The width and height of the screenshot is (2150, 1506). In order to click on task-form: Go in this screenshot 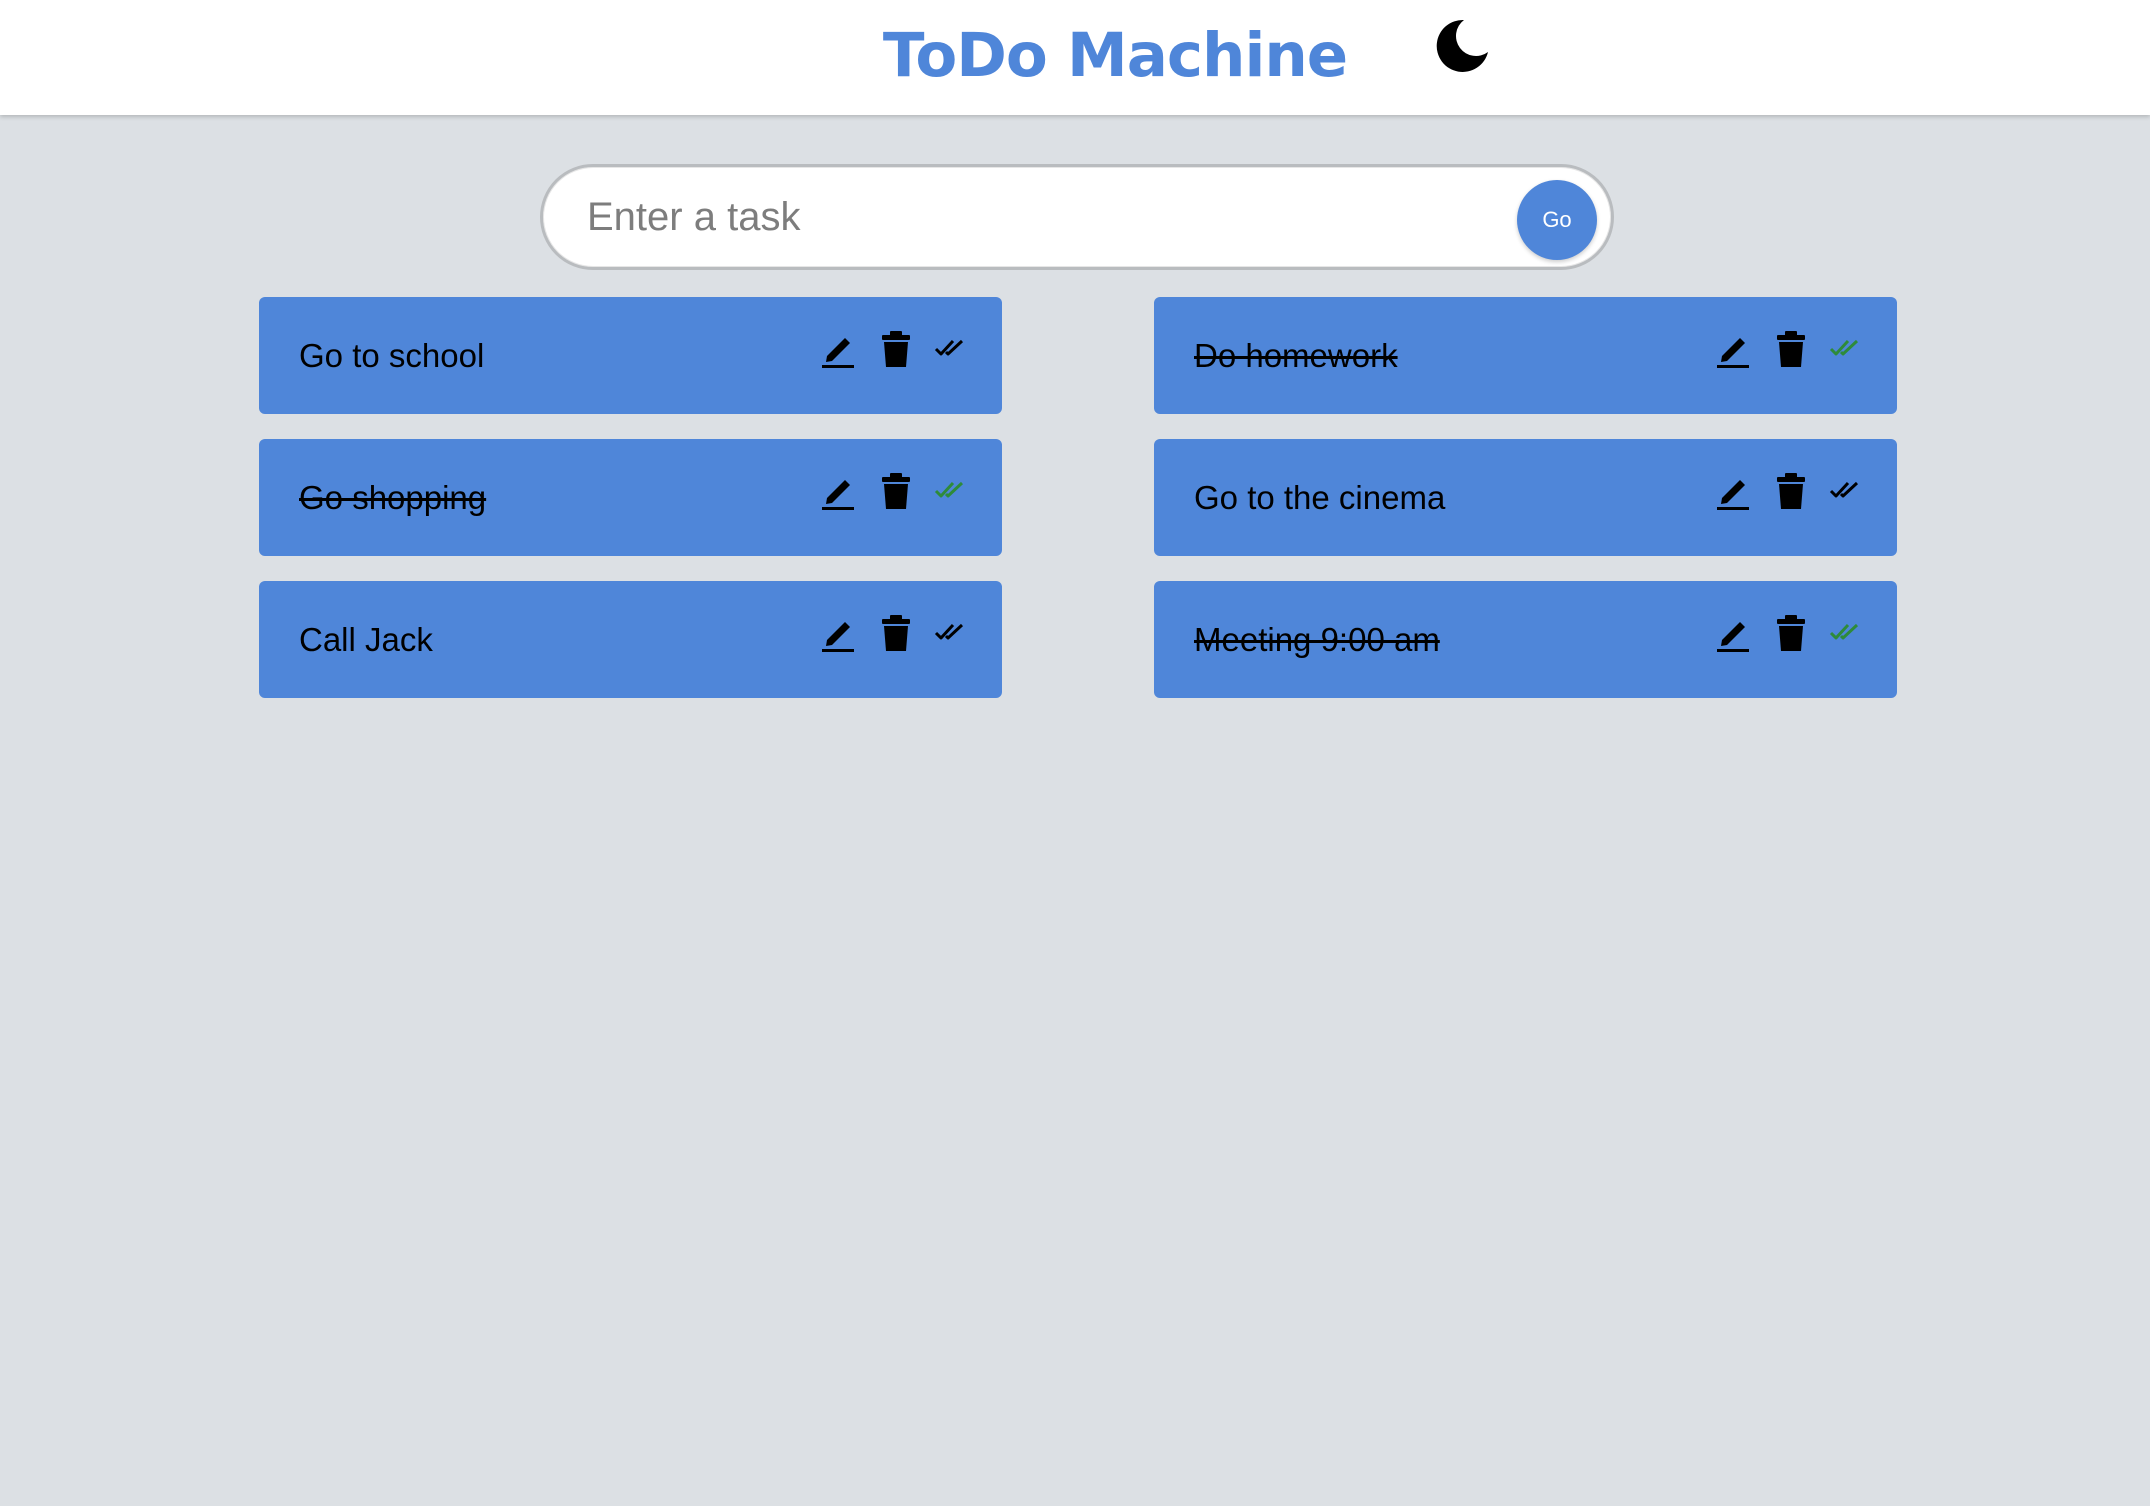, I will do `click(1077, 217)`.